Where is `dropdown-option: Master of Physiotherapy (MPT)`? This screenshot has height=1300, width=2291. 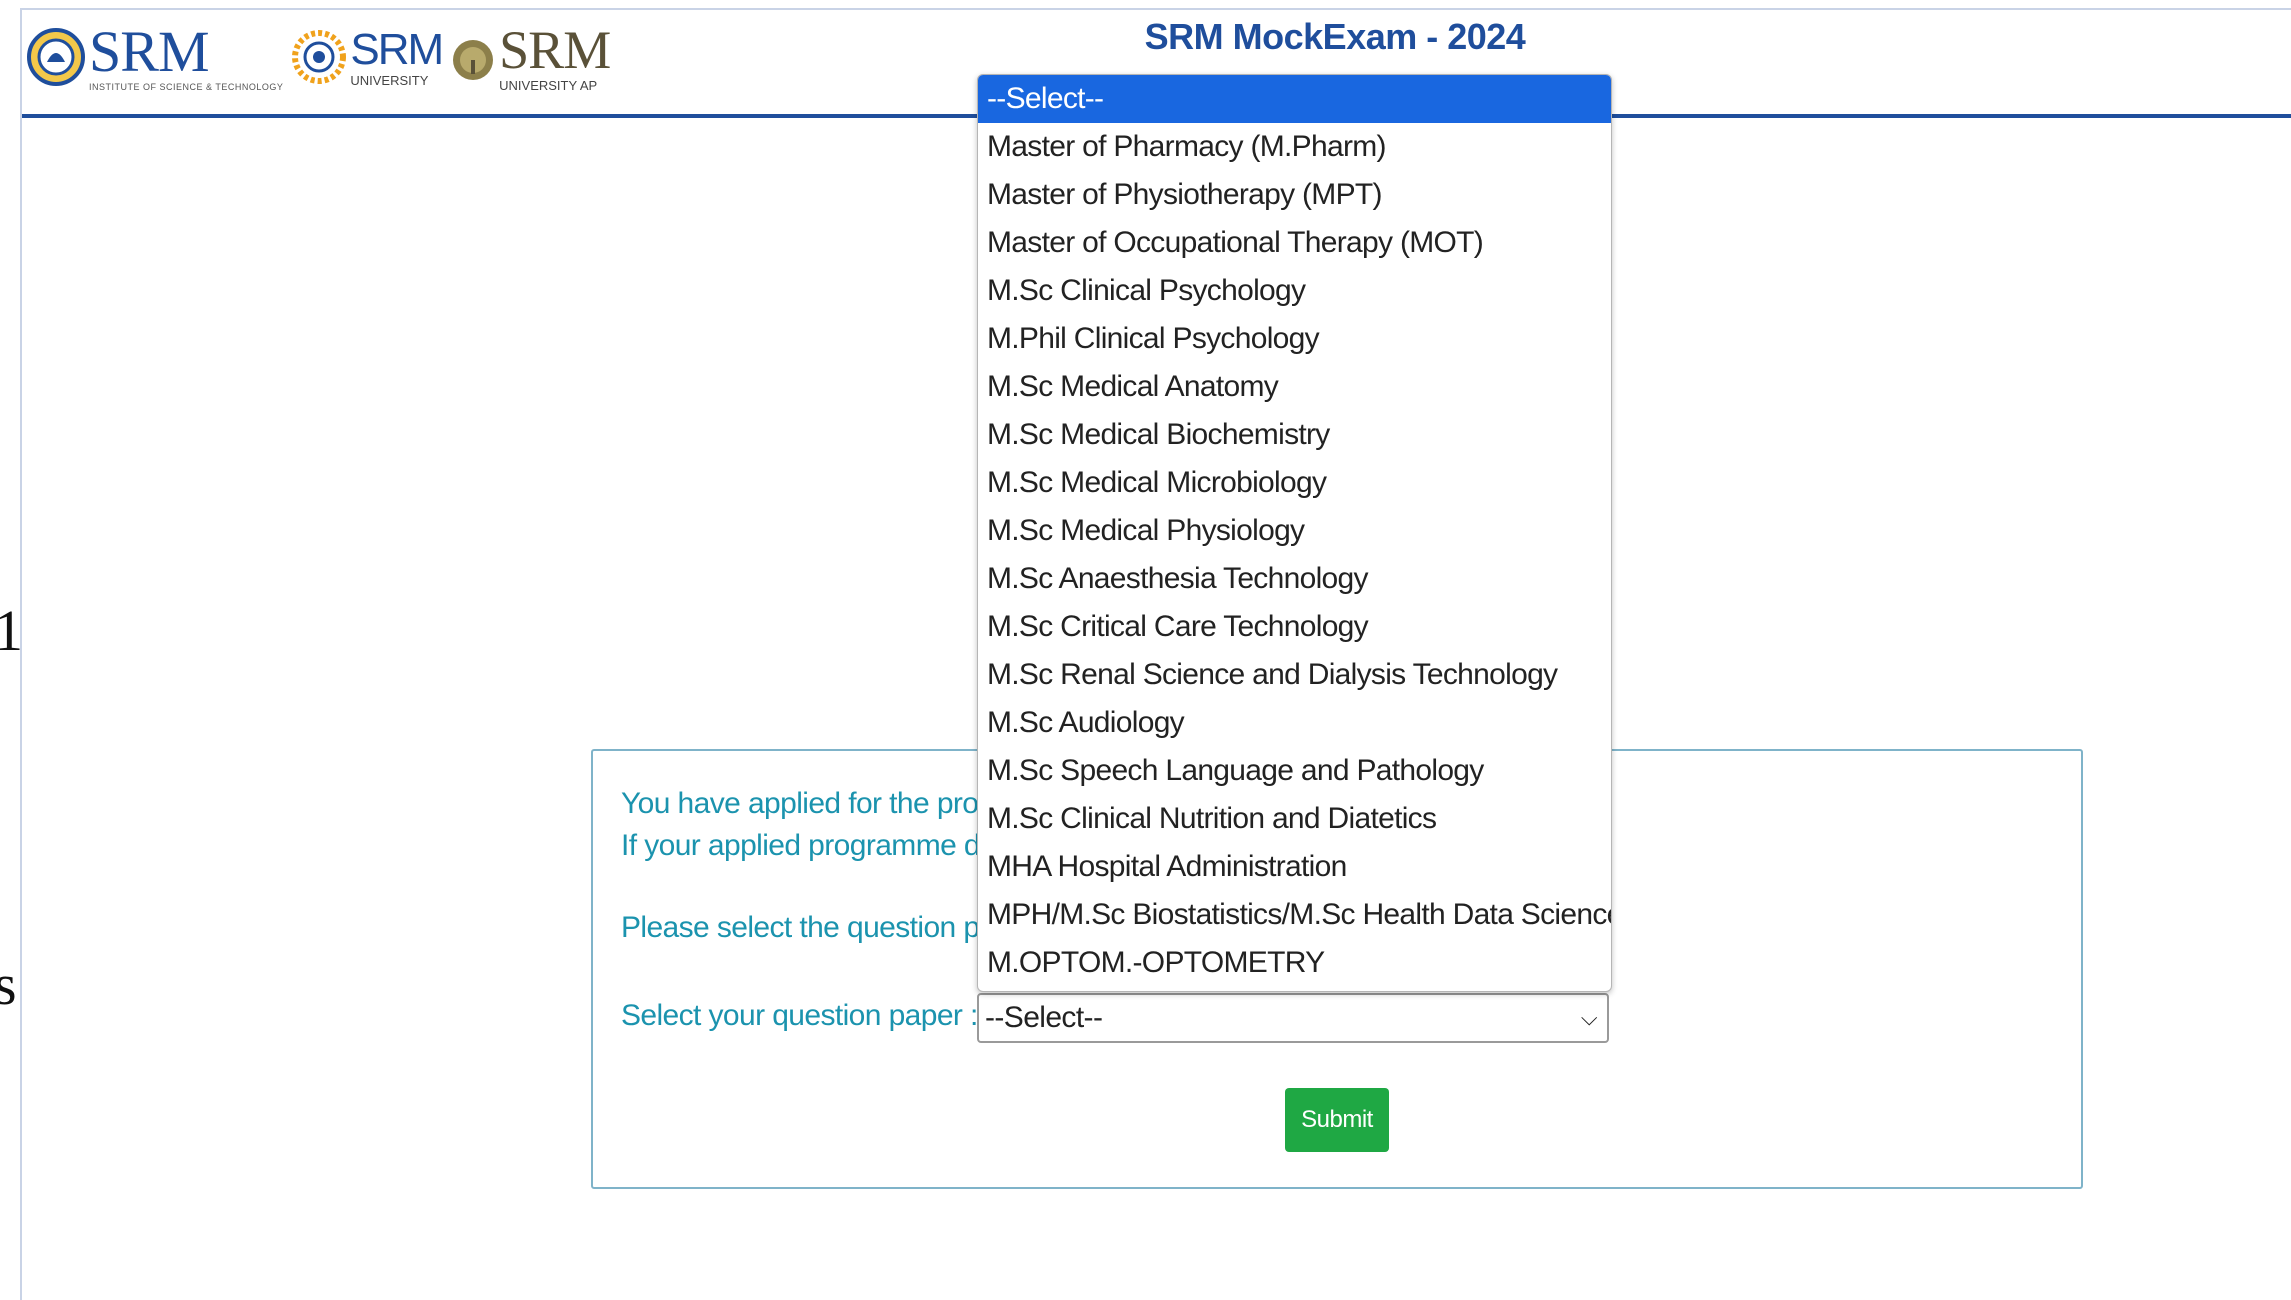
dropdown-option: Master of Physiotherapy (MPT) is located at coordinates (1294, 195).